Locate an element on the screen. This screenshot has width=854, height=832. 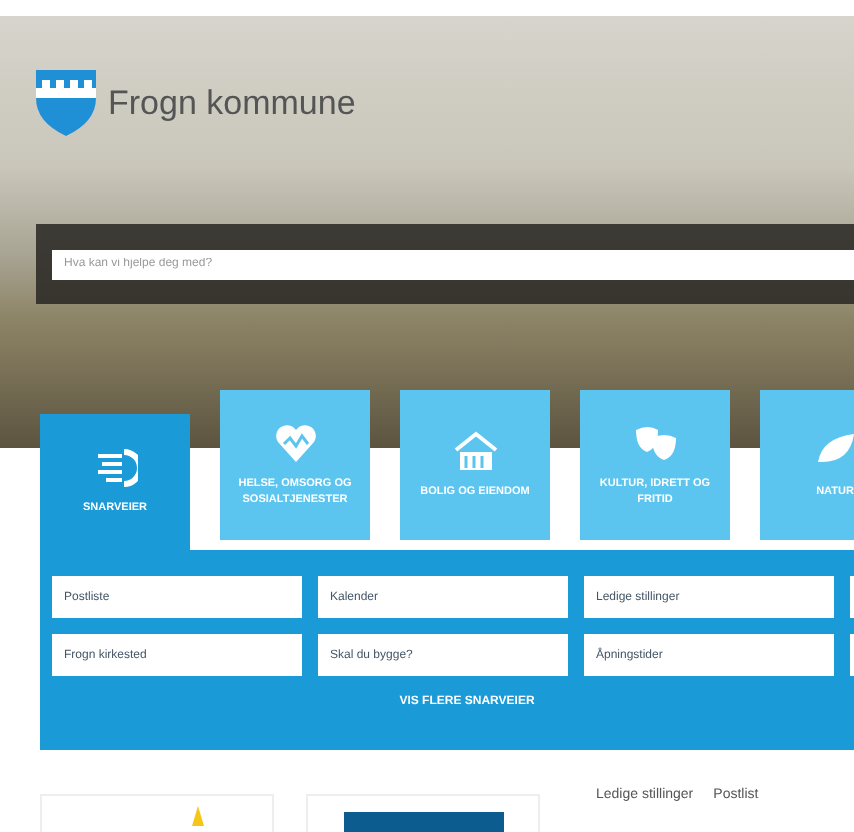
heart-icon is located at coordinates (295, 444).